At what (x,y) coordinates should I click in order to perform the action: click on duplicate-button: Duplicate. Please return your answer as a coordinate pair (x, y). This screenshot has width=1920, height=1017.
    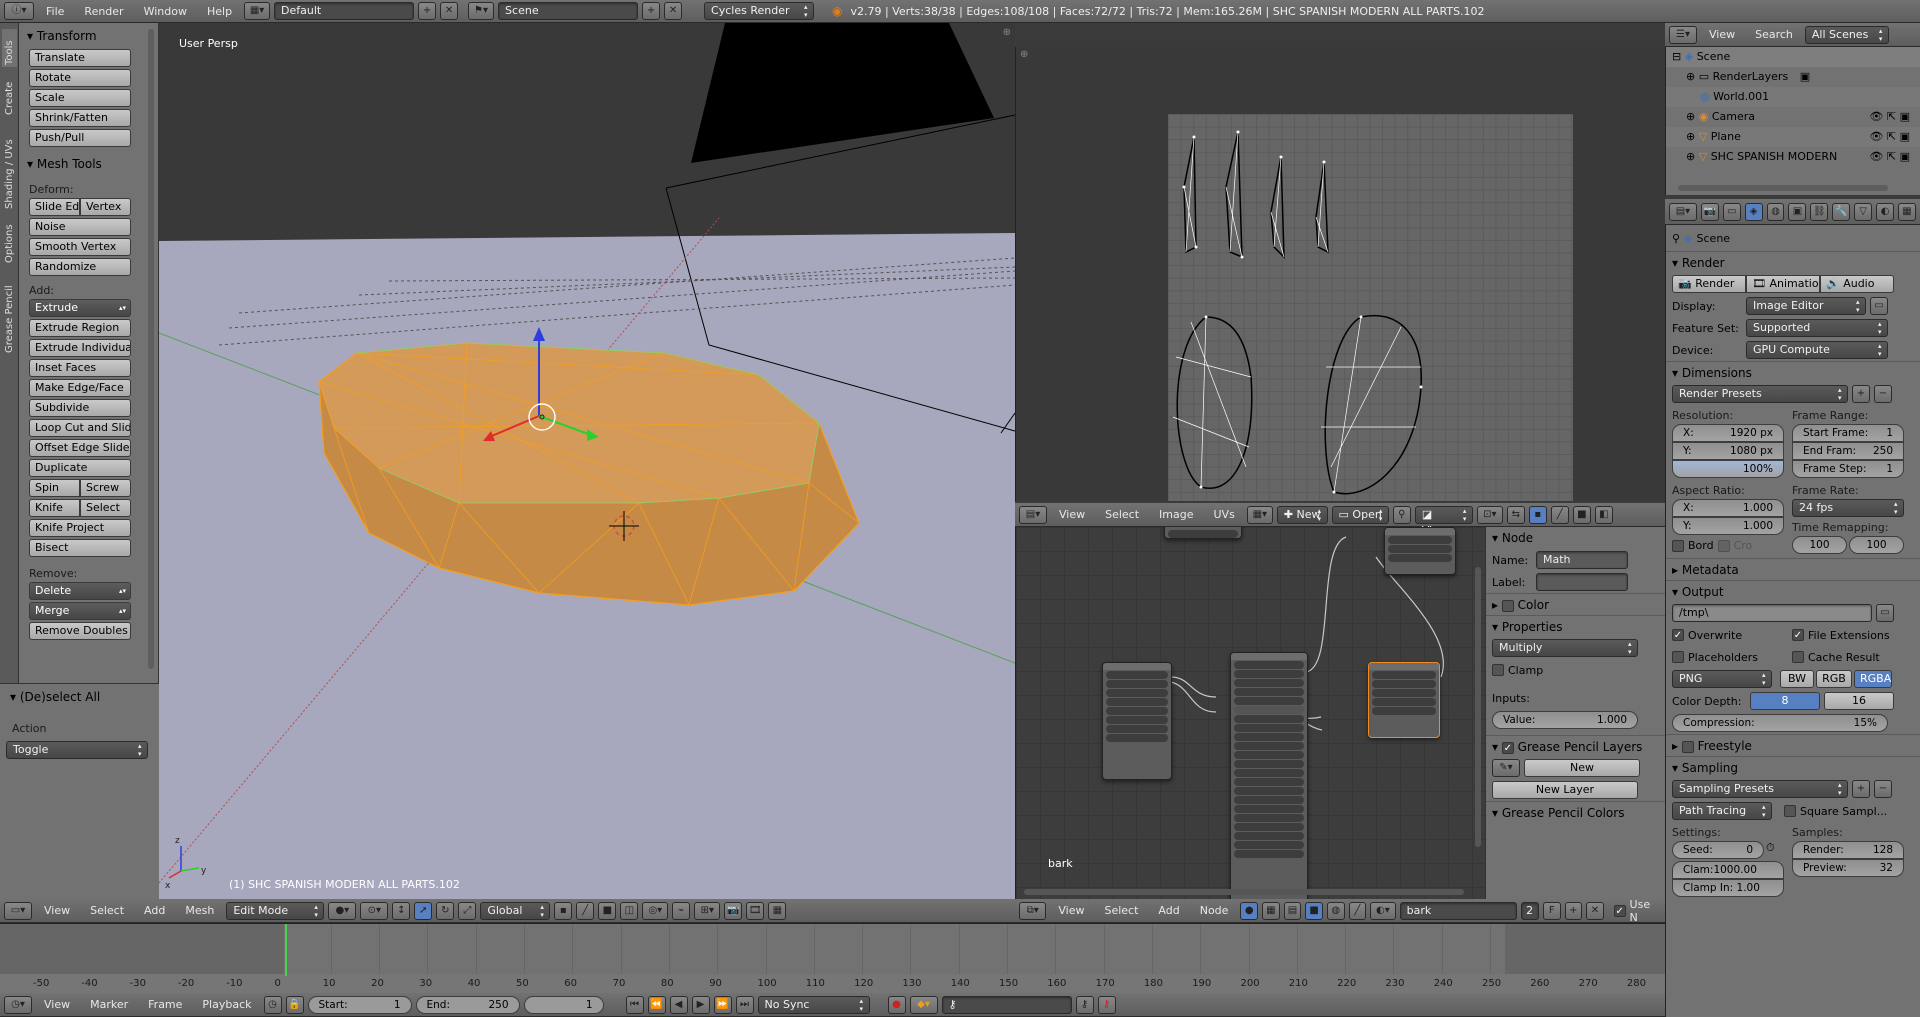
    Looking at the image, I should click on (80, 468).